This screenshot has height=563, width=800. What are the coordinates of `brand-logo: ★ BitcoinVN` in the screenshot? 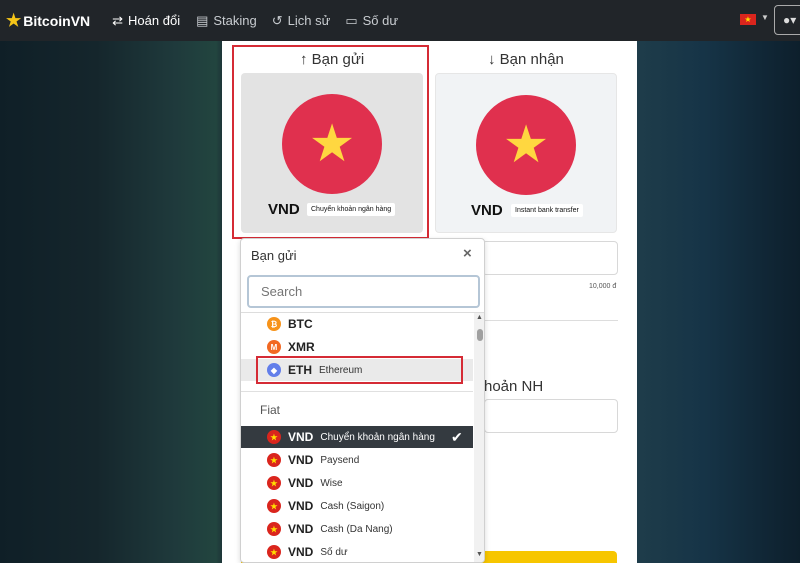 It's located at (48, 21).